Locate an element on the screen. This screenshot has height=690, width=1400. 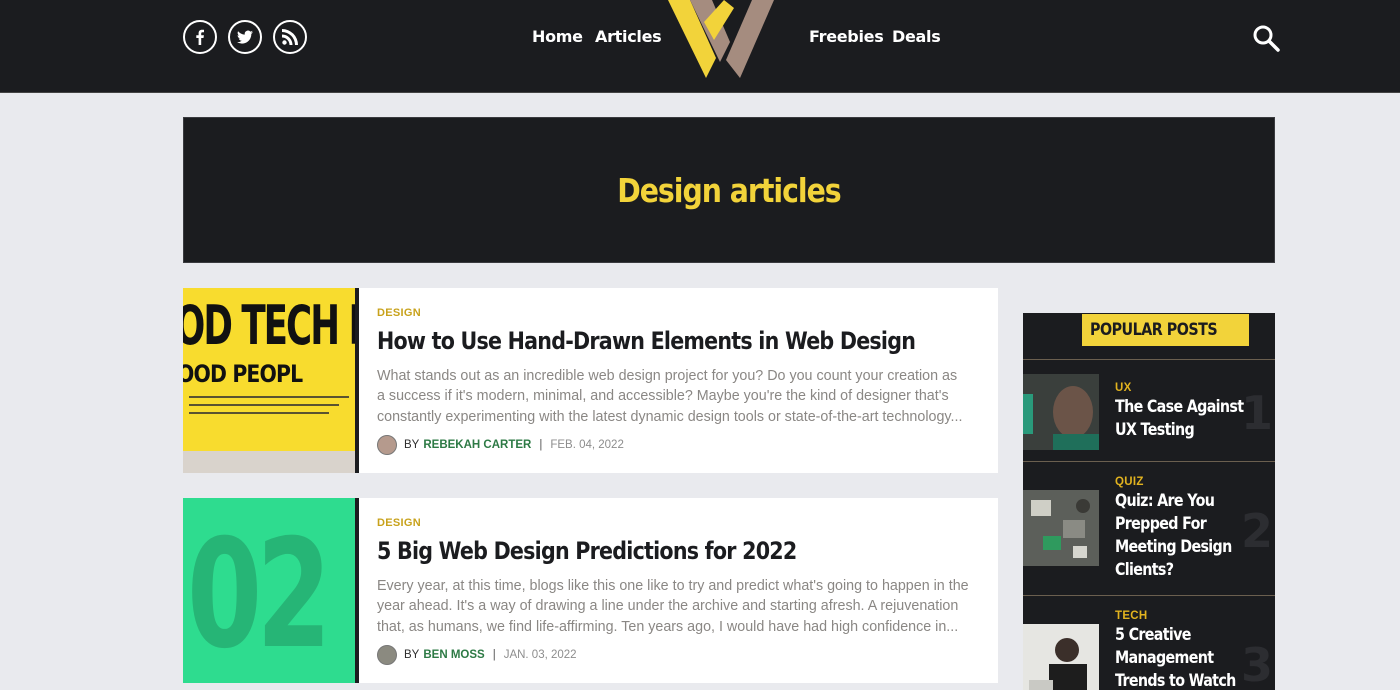
article-thumbnail: OD TECH F OOD PEOPL is located at coordinates (271, 380).